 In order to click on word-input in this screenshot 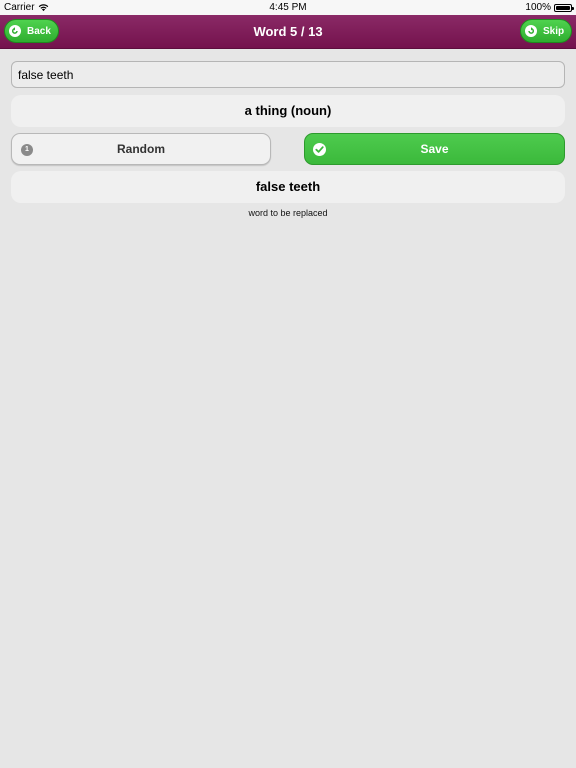, I will do `click(288, 74)`.